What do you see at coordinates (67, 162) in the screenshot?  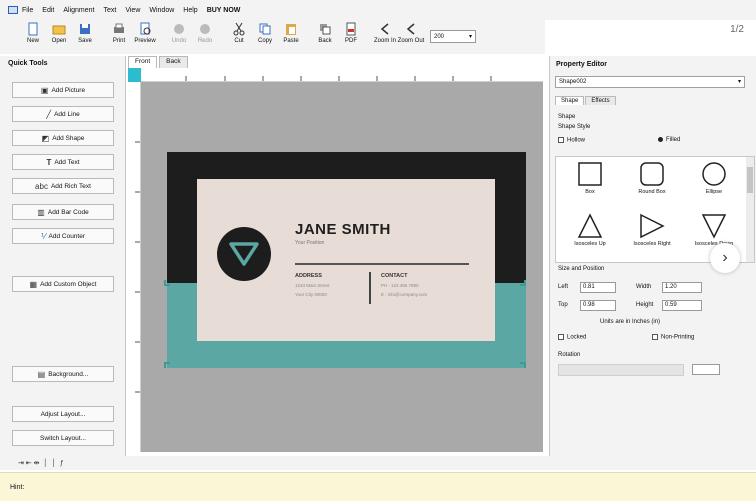 I see `add-text-label: Add Text` at bounding box center [67, 162].